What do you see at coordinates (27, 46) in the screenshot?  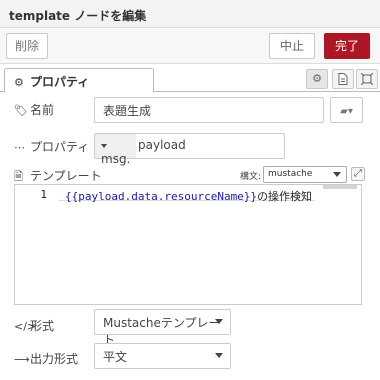 I see `delete-button: 削除` at bounding box center [27, 46].